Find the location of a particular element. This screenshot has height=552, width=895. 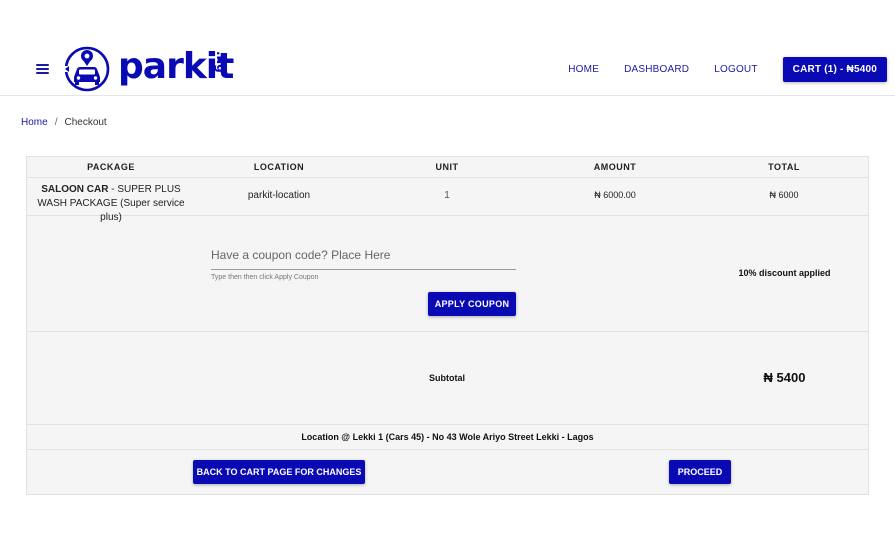

header-total: TOTAL is located at coordinates (784, 167).